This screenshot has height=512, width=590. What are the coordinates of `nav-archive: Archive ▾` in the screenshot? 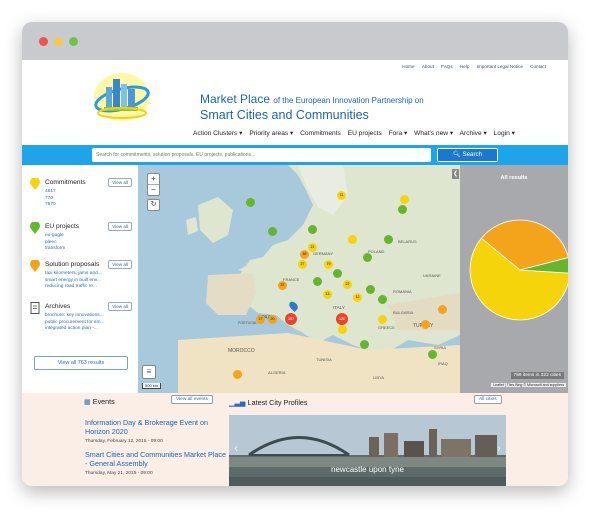 It's located at (473, 133).